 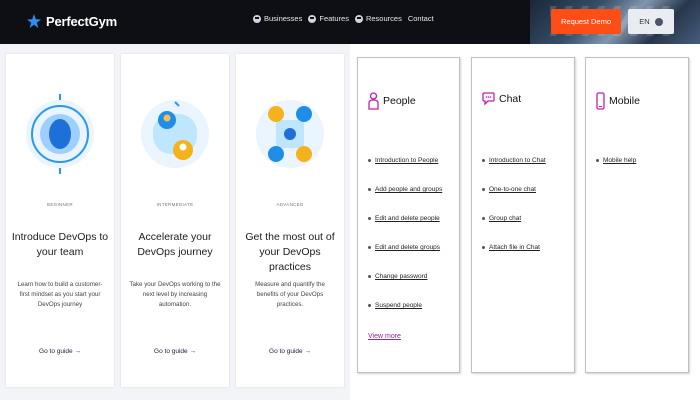 I want to click on help-link: Edit and delete people, so click(x=407, y=218).